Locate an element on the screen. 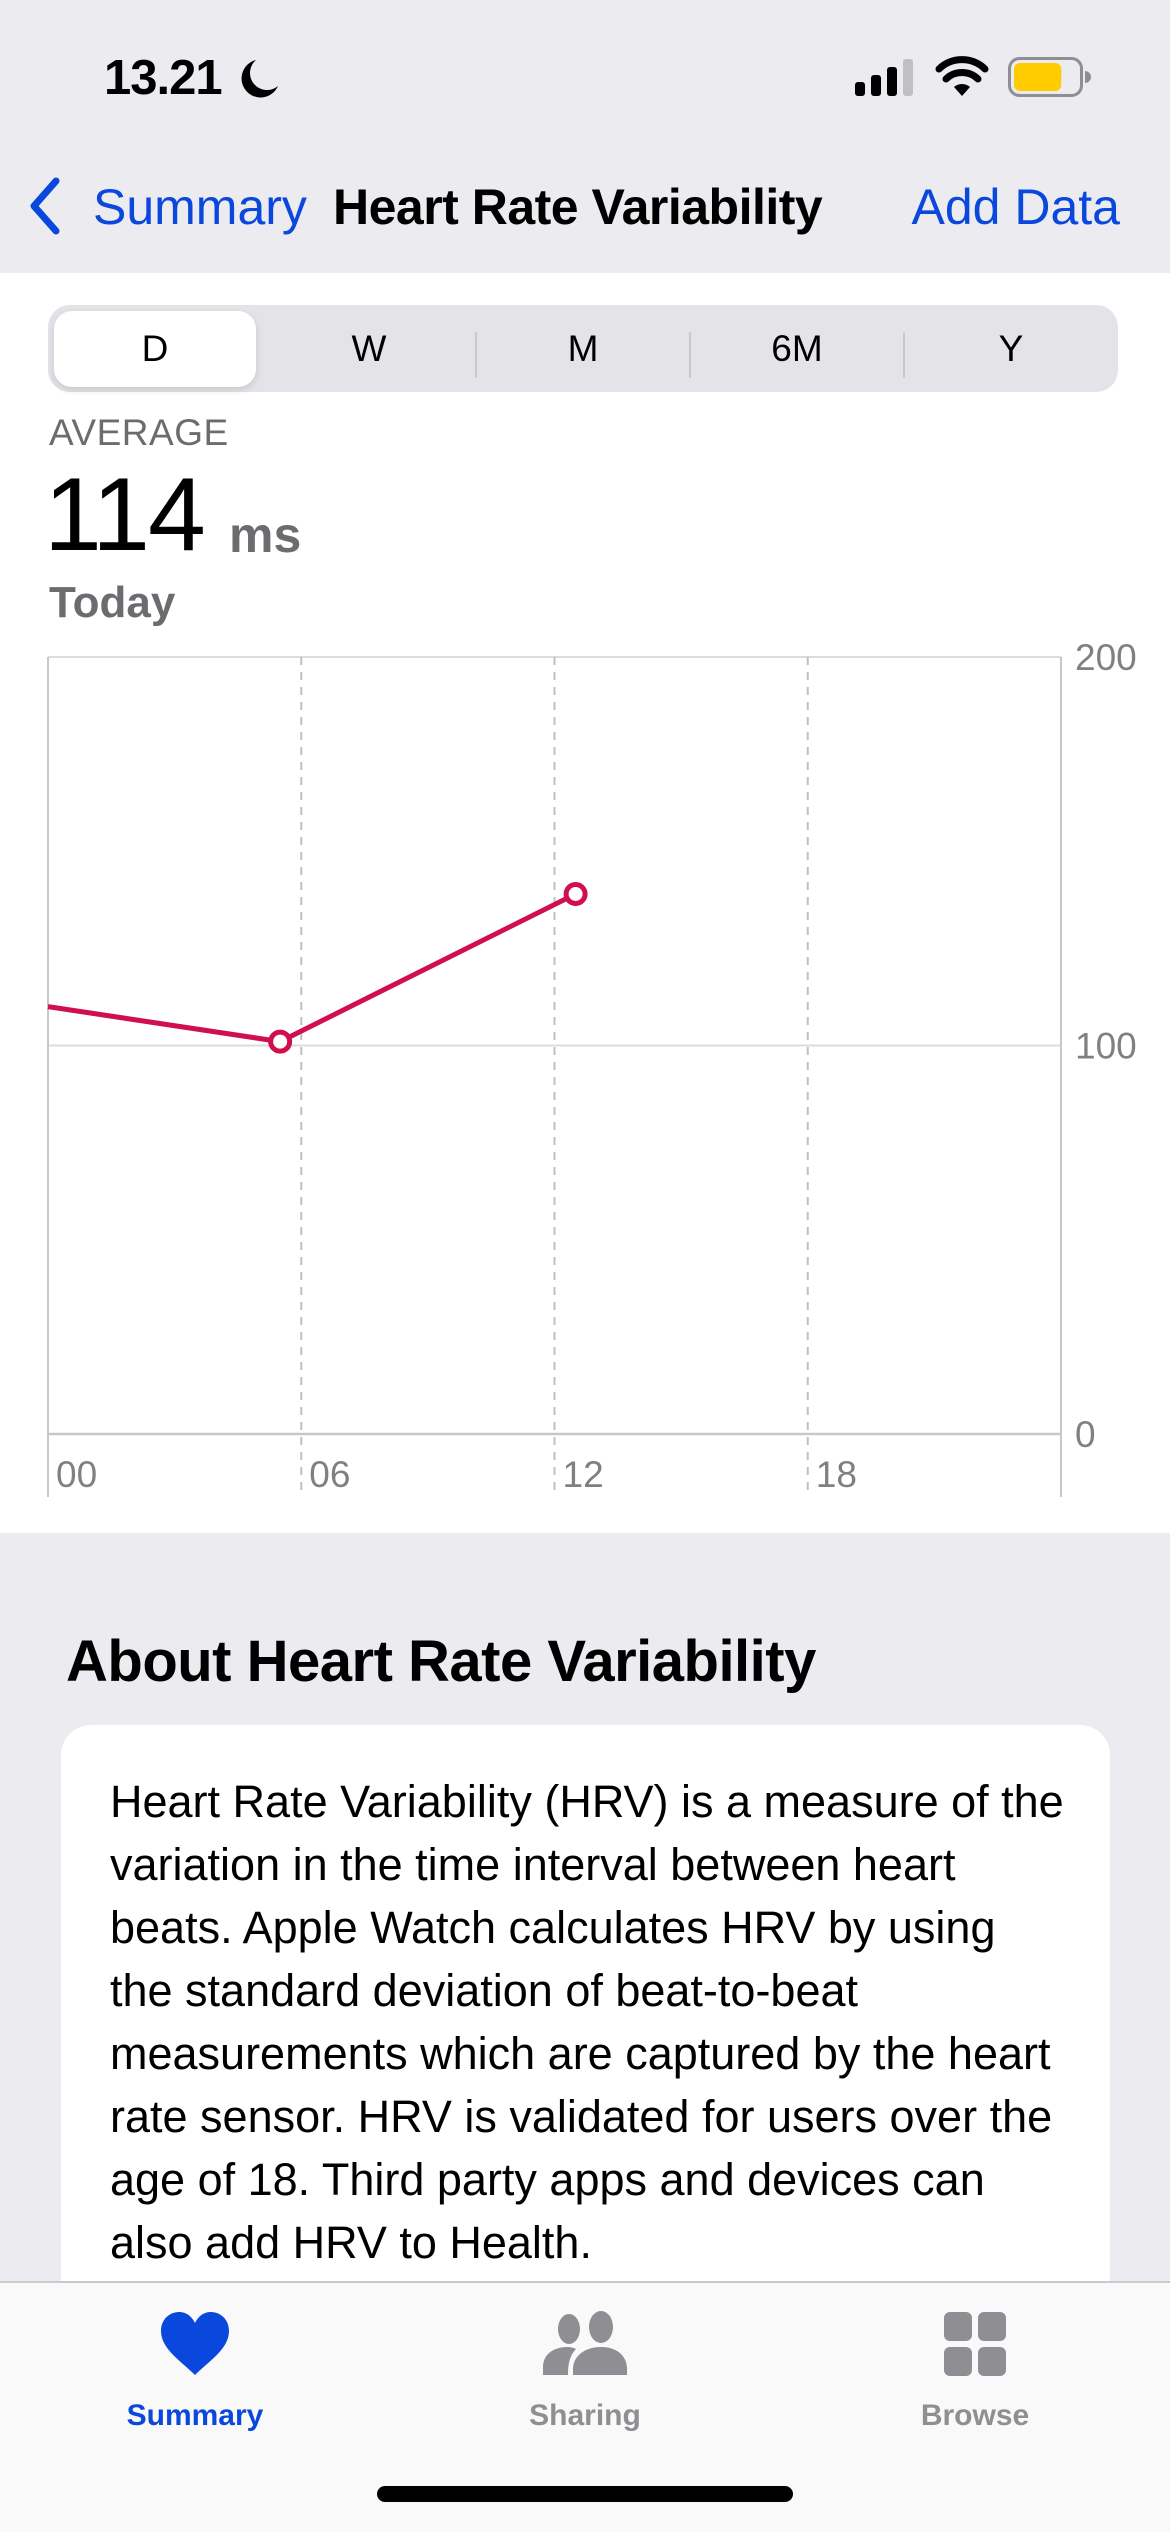 The image size is (1170, 2532). tab-label: Summary is located at coordinates (195, 2415).